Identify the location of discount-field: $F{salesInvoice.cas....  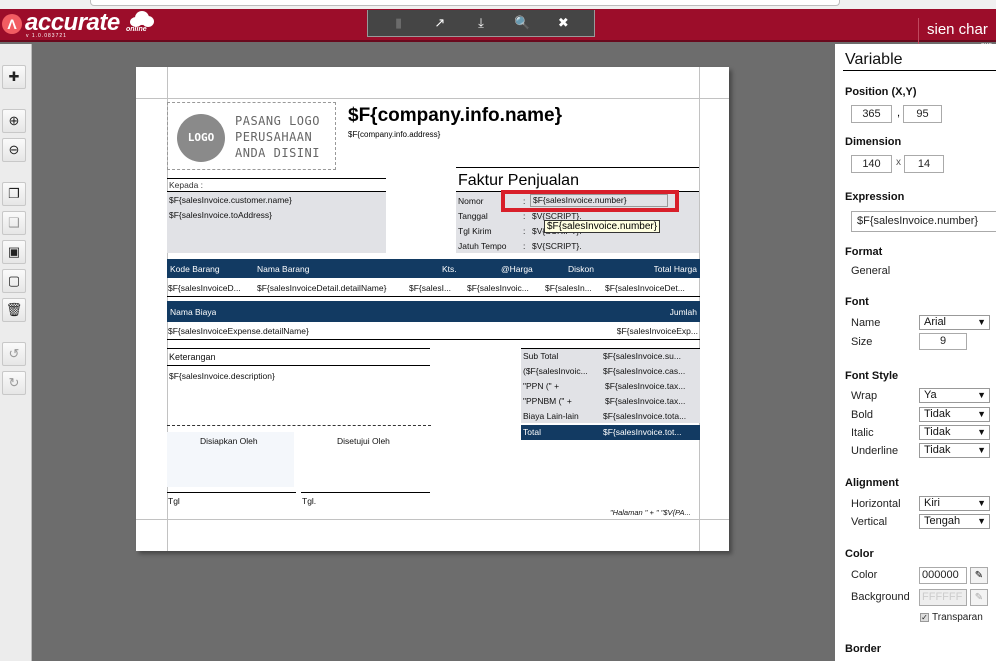
(650, 371).